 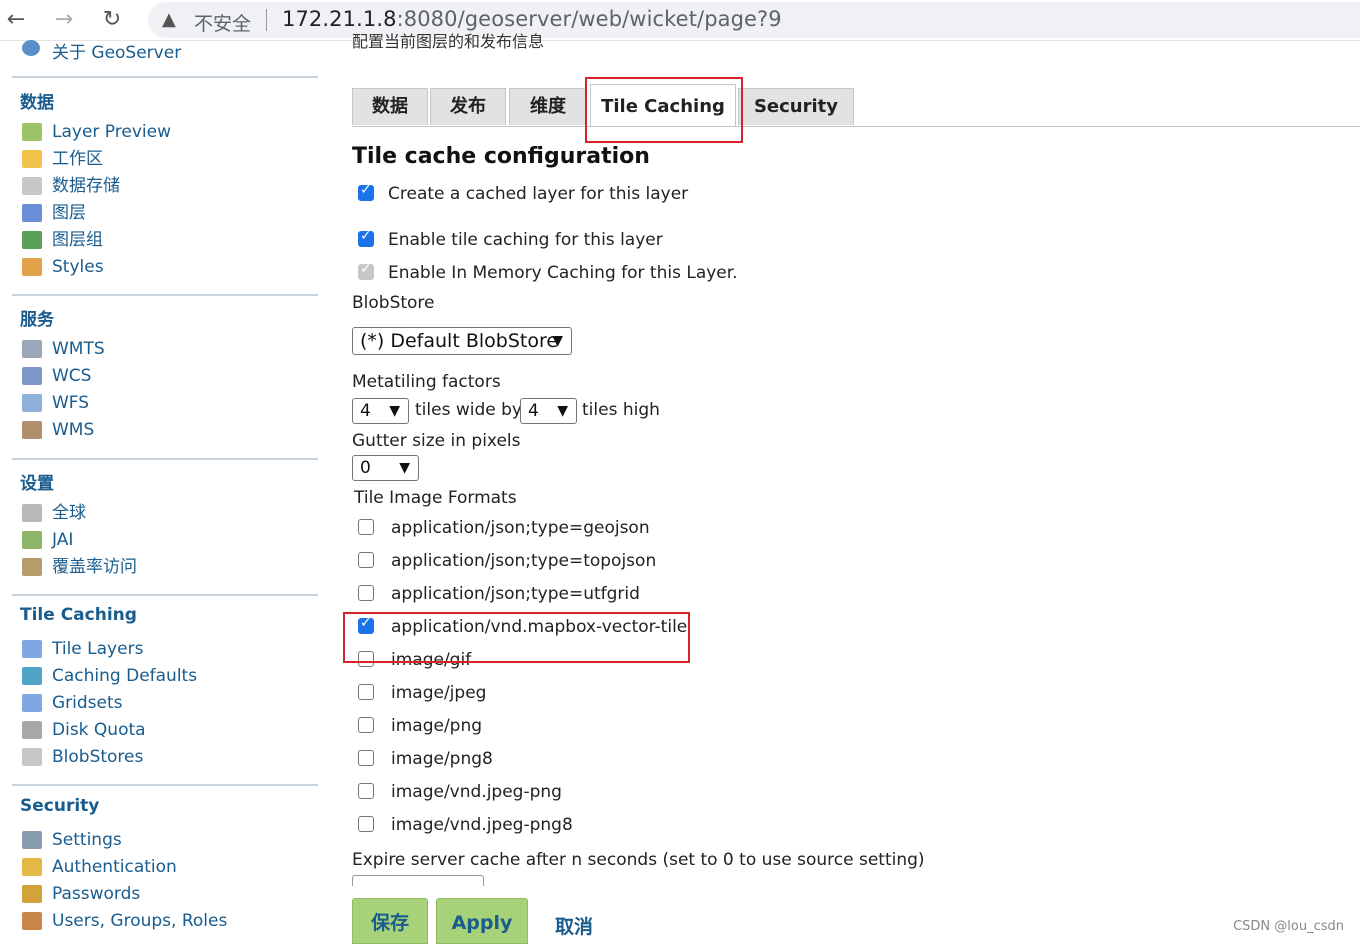 What do you see at coordinates (96, 894) in the screenshot?
I see `sidebar-item-label: Passwords` at bounding box center [96, 894].